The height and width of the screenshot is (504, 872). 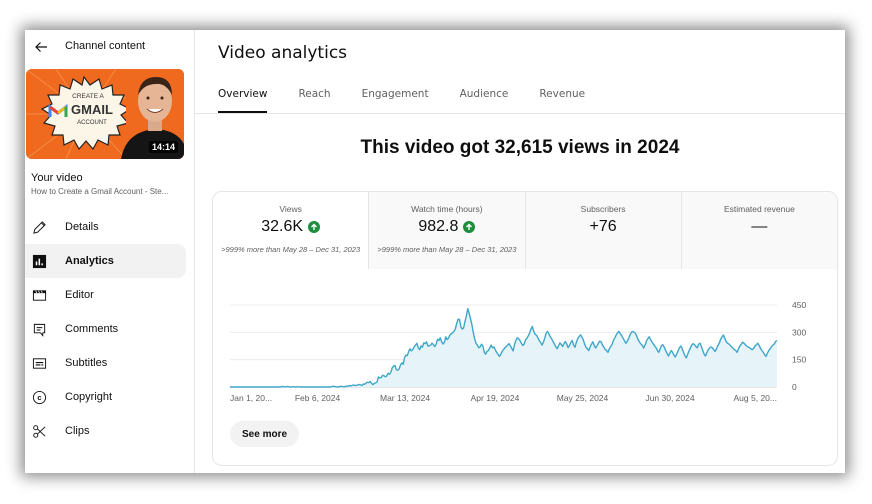 What do you see at coordinates (79, 295) in the screenshot?
I see `sidebar-item-label: Editor` at bounding box center [79, 295].